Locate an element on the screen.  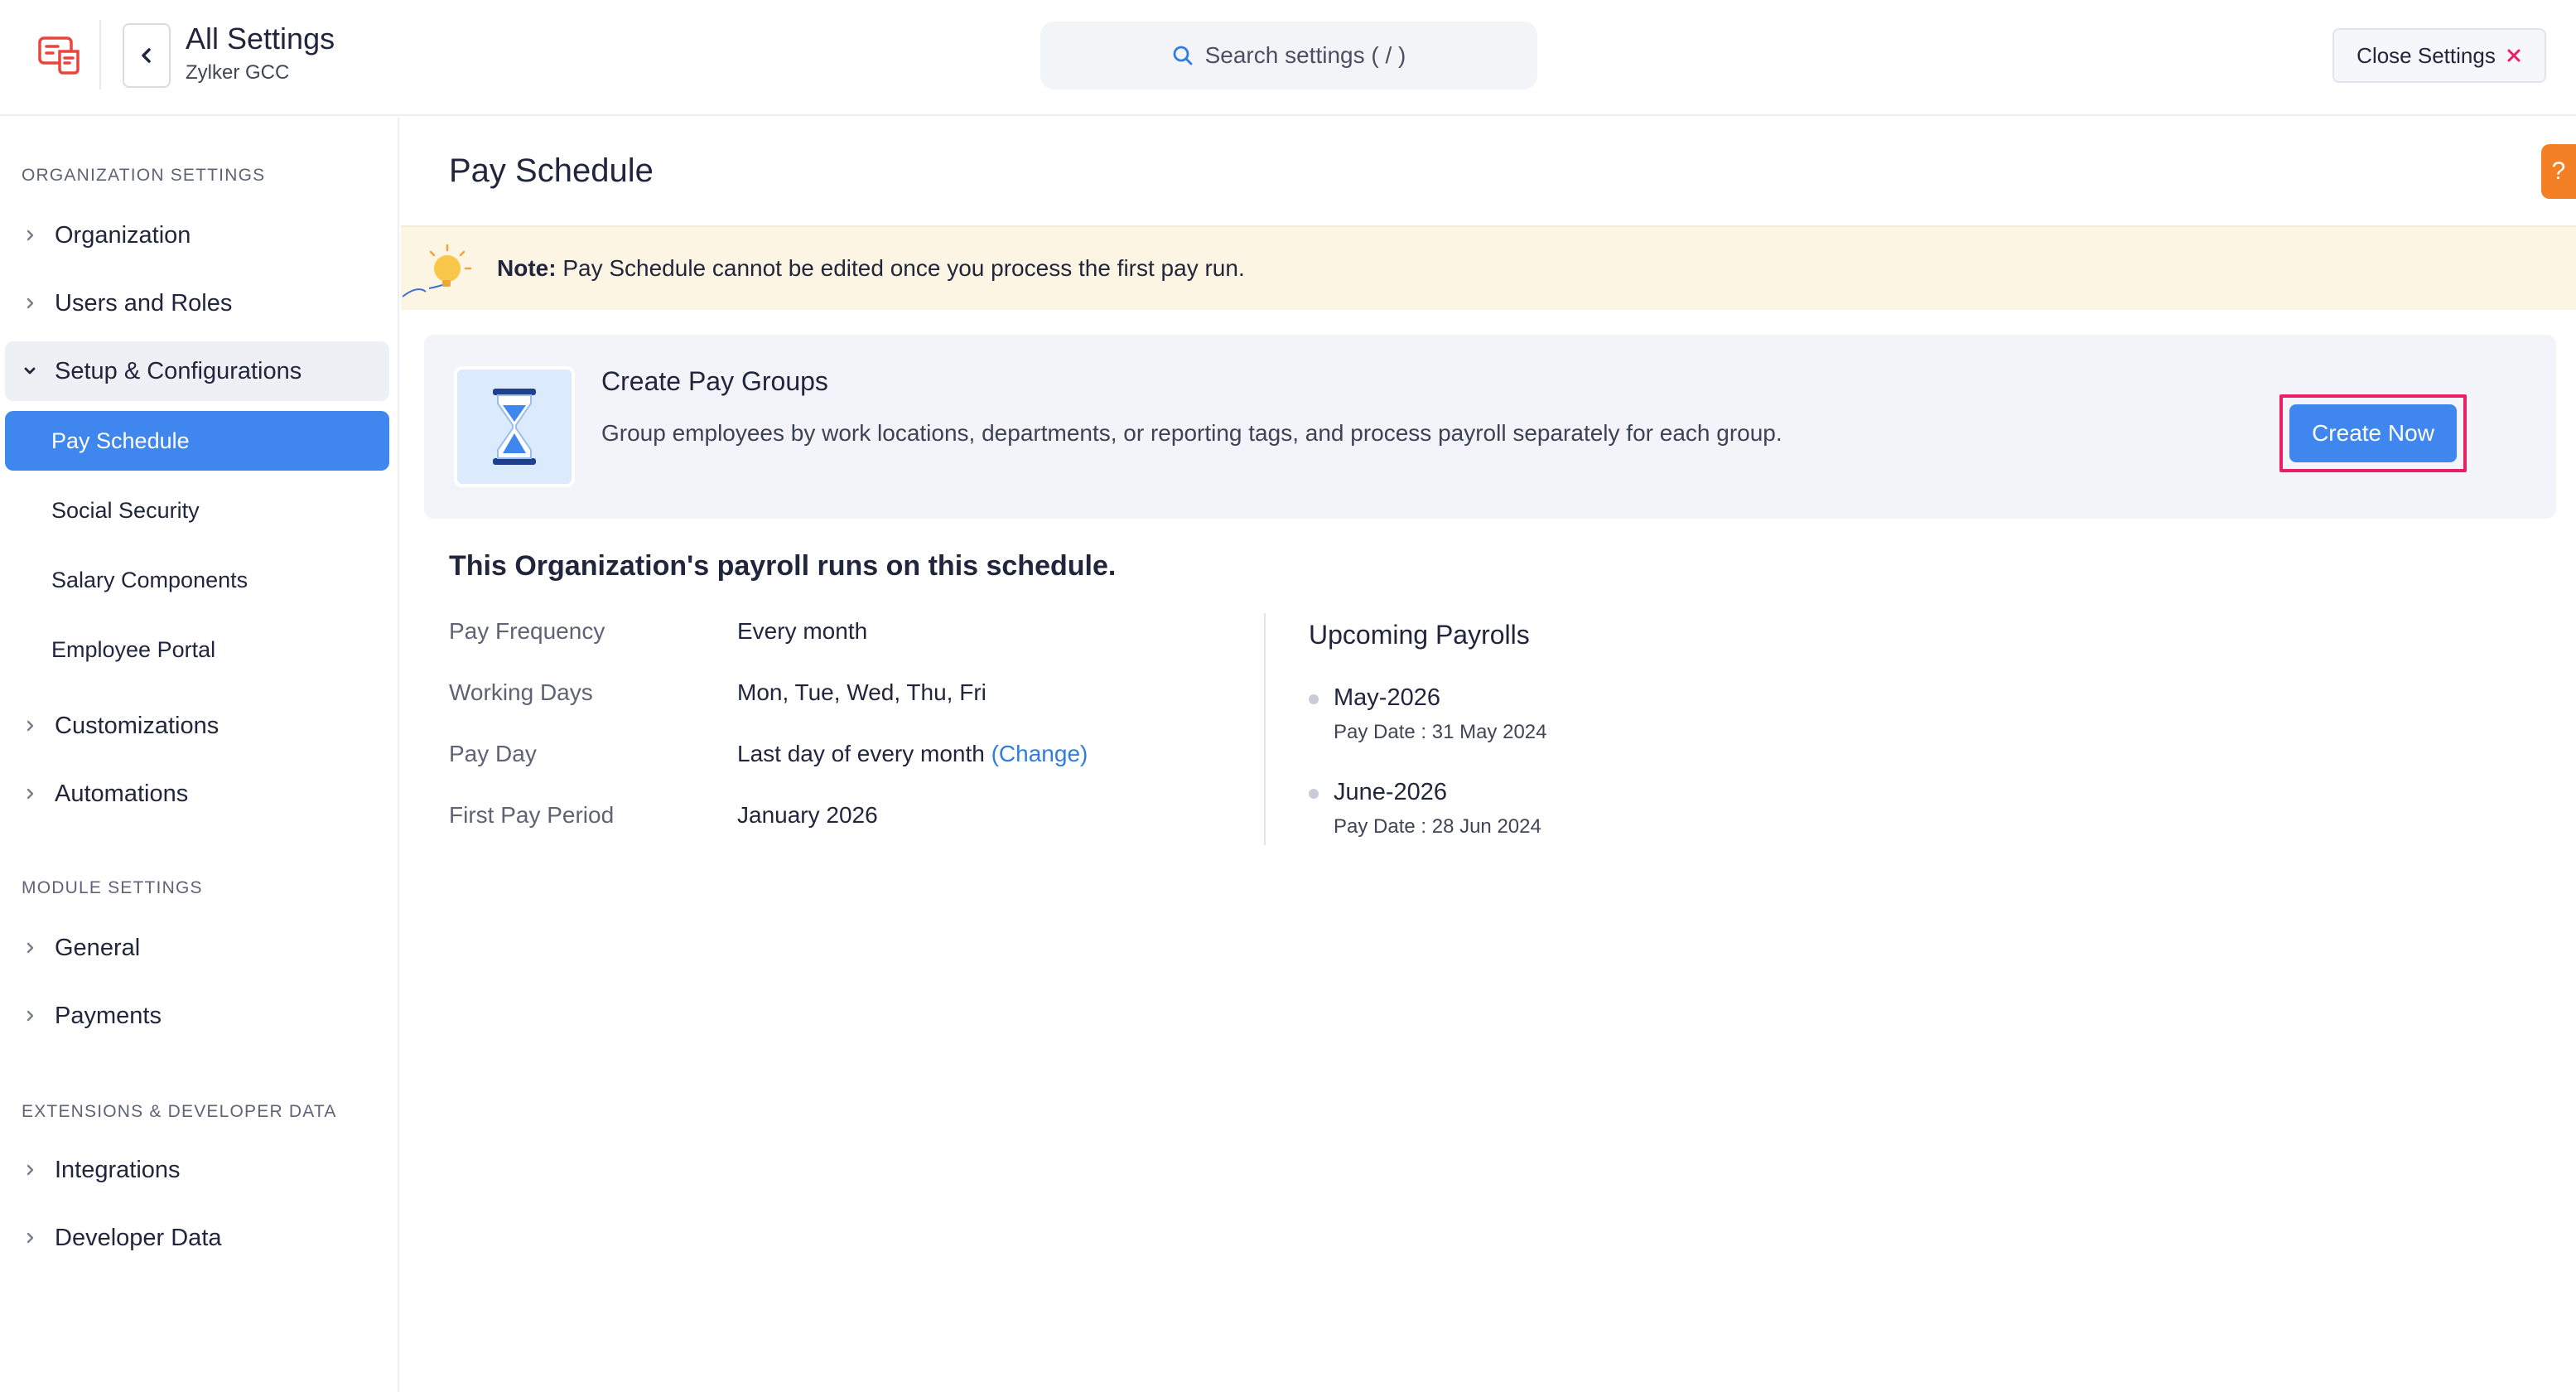
sidebar-item-label: Setup & Configurations is located at coordinates (178, 370).